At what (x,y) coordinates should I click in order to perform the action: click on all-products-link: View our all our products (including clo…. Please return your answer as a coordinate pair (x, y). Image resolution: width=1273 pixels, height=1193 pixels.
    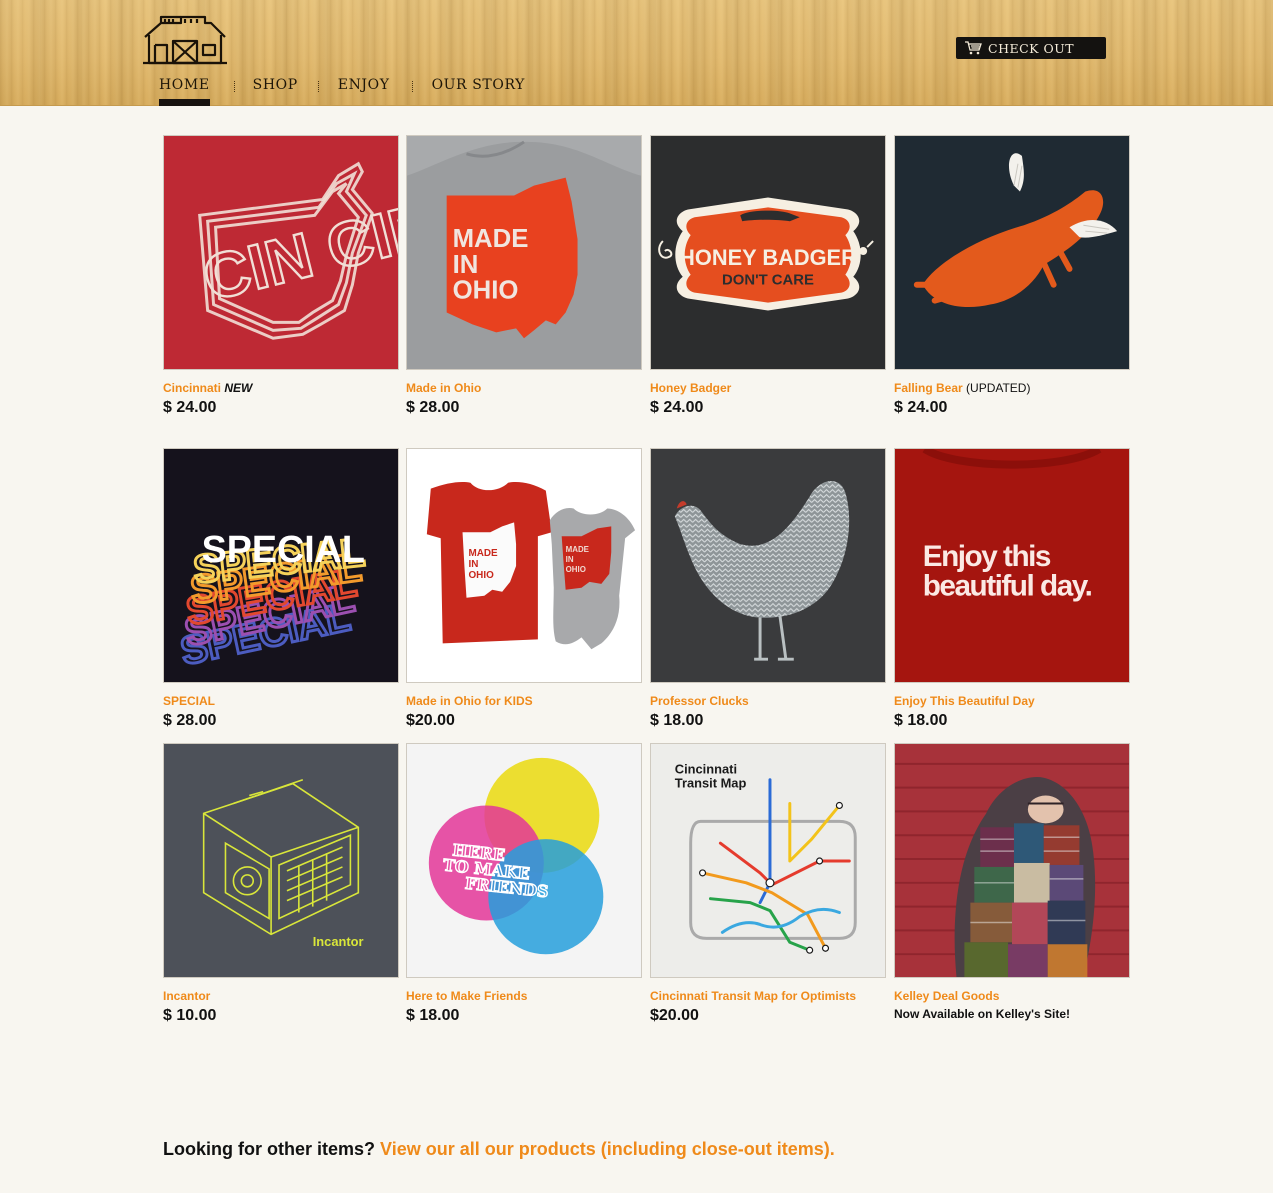
    Looking at the image, I should click on (607, 1149).